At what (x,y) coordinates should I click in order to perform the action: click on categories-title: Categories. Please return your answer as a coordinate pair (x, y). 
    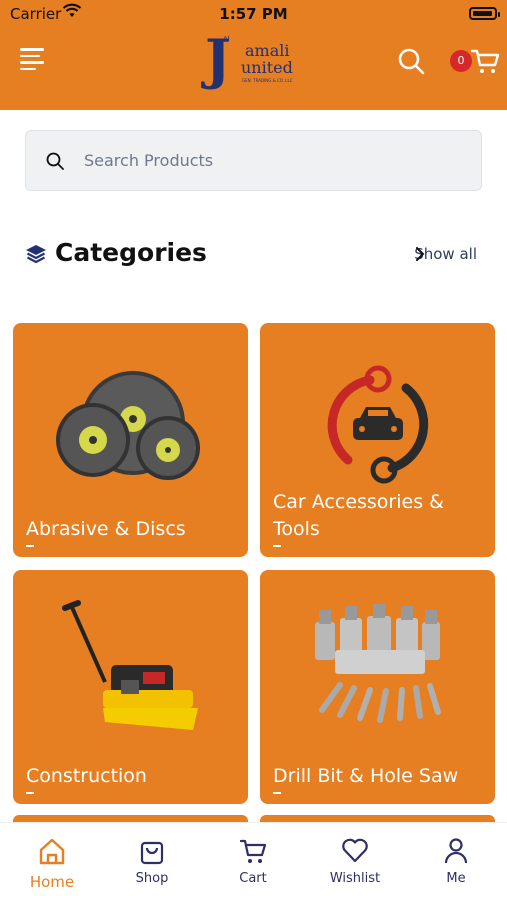
    Looking at the image, I should click on (131, 252).